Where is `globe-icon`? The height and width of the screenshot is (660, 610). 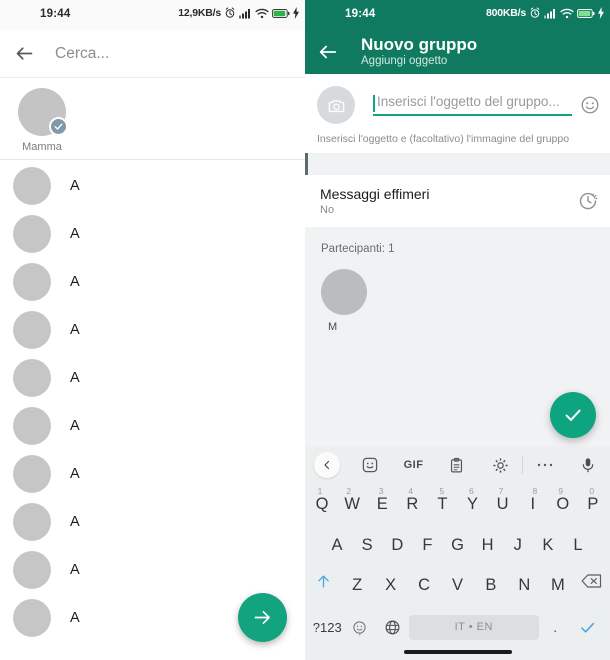 globe-icon is located at coordinates (392, 627).